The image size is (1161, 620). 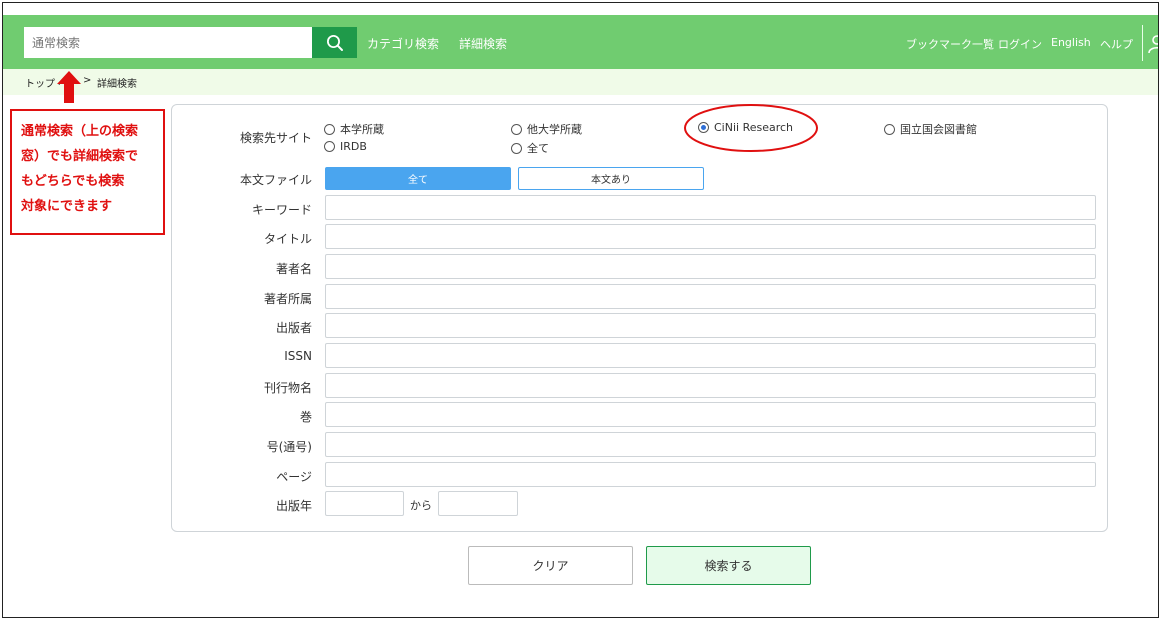 What do you see at coordinates (40, 82) in the screenshot?
I see `breadcrumb-top: トップ` at bounding box center [40, 82].